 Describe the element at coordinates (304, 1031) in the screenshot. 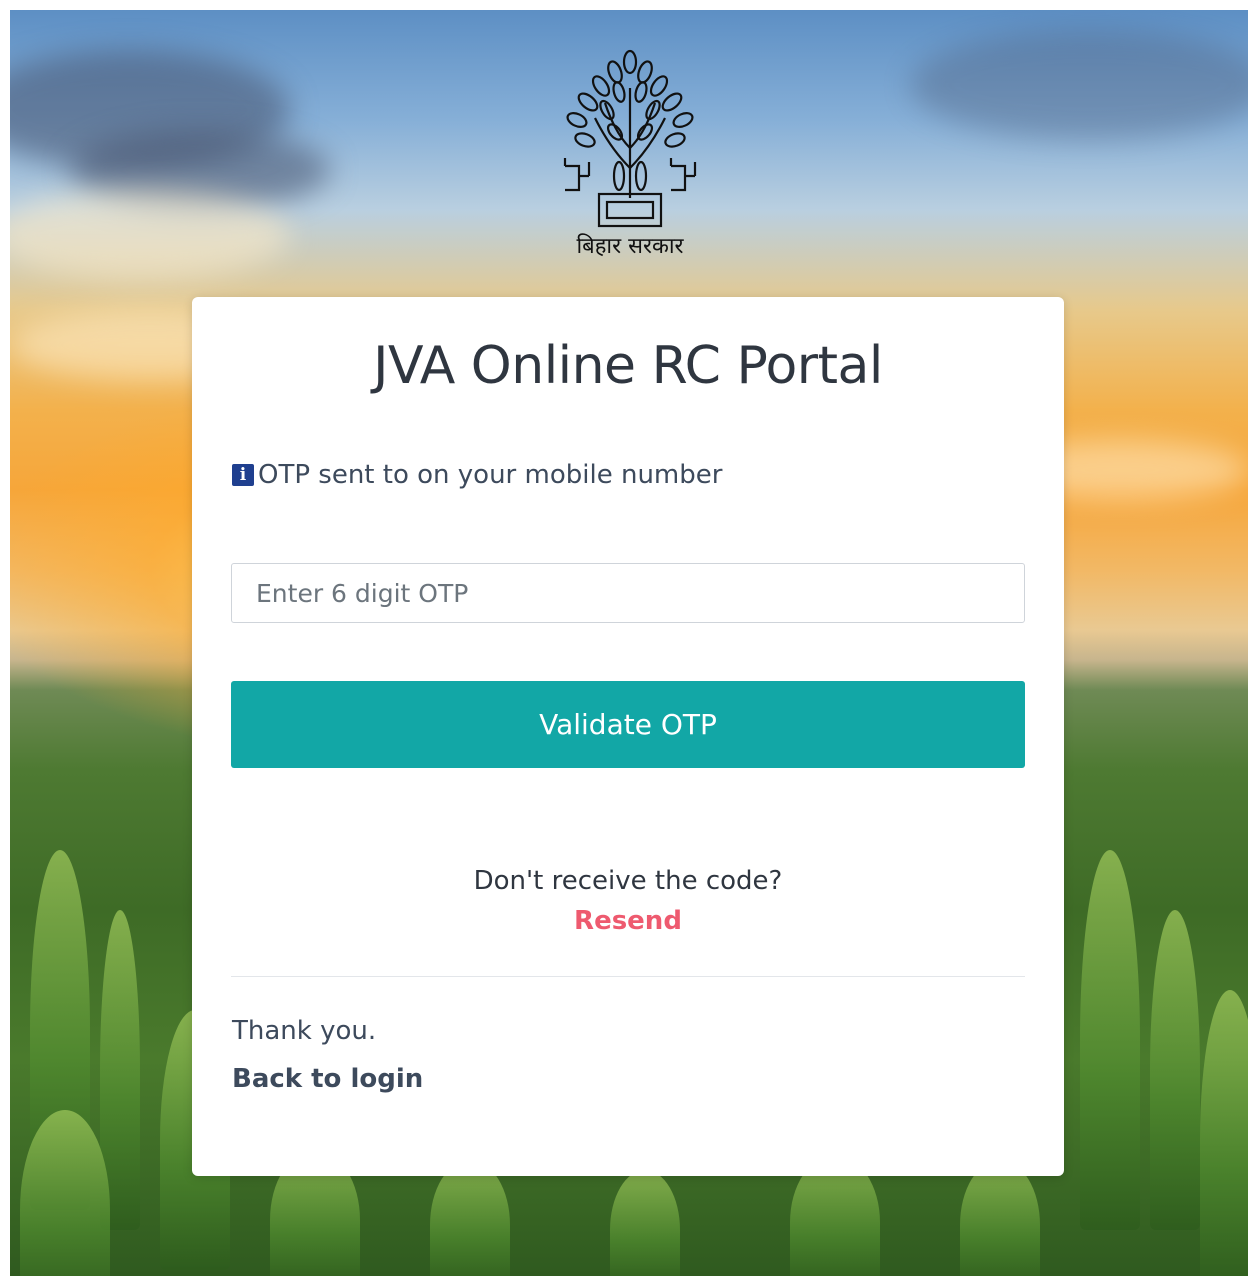

I see `thank-you-text: Thank you.` at that location.